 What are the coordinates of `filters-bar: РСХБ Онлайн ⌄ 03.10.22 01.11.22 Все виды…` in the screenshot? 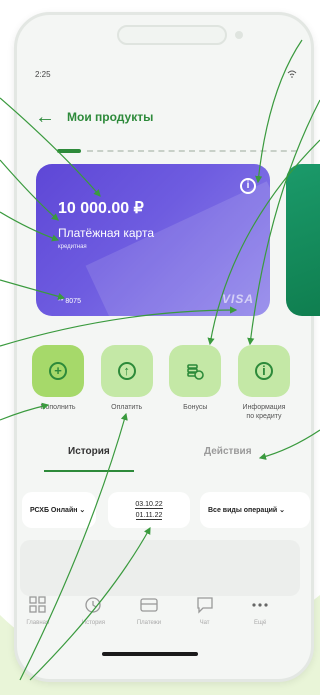 It's located at (171, 511).